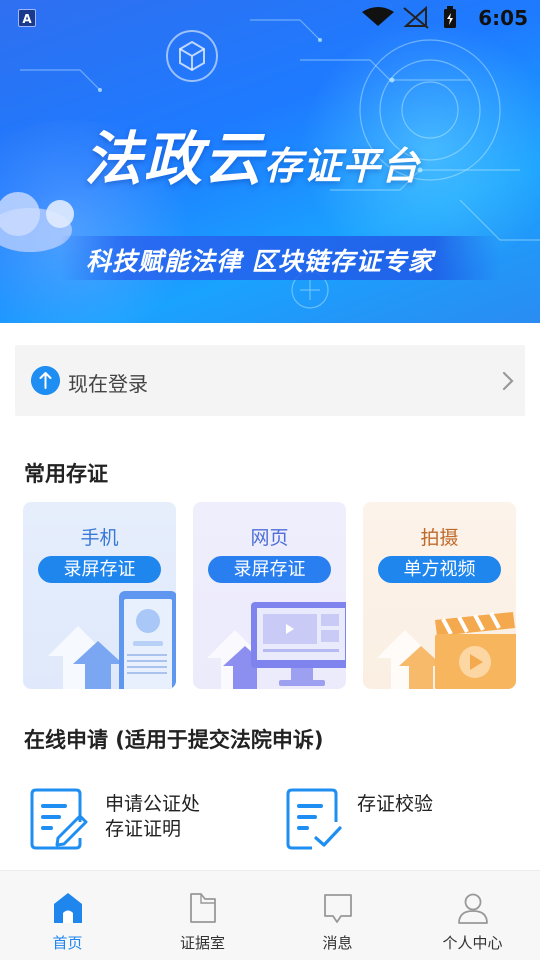 This screenshot has width=540, height=960. What do you see at coordinates (270, 380) in the screenshot?
I see `login-row: 现在登录` at bounding box center [270, 380].